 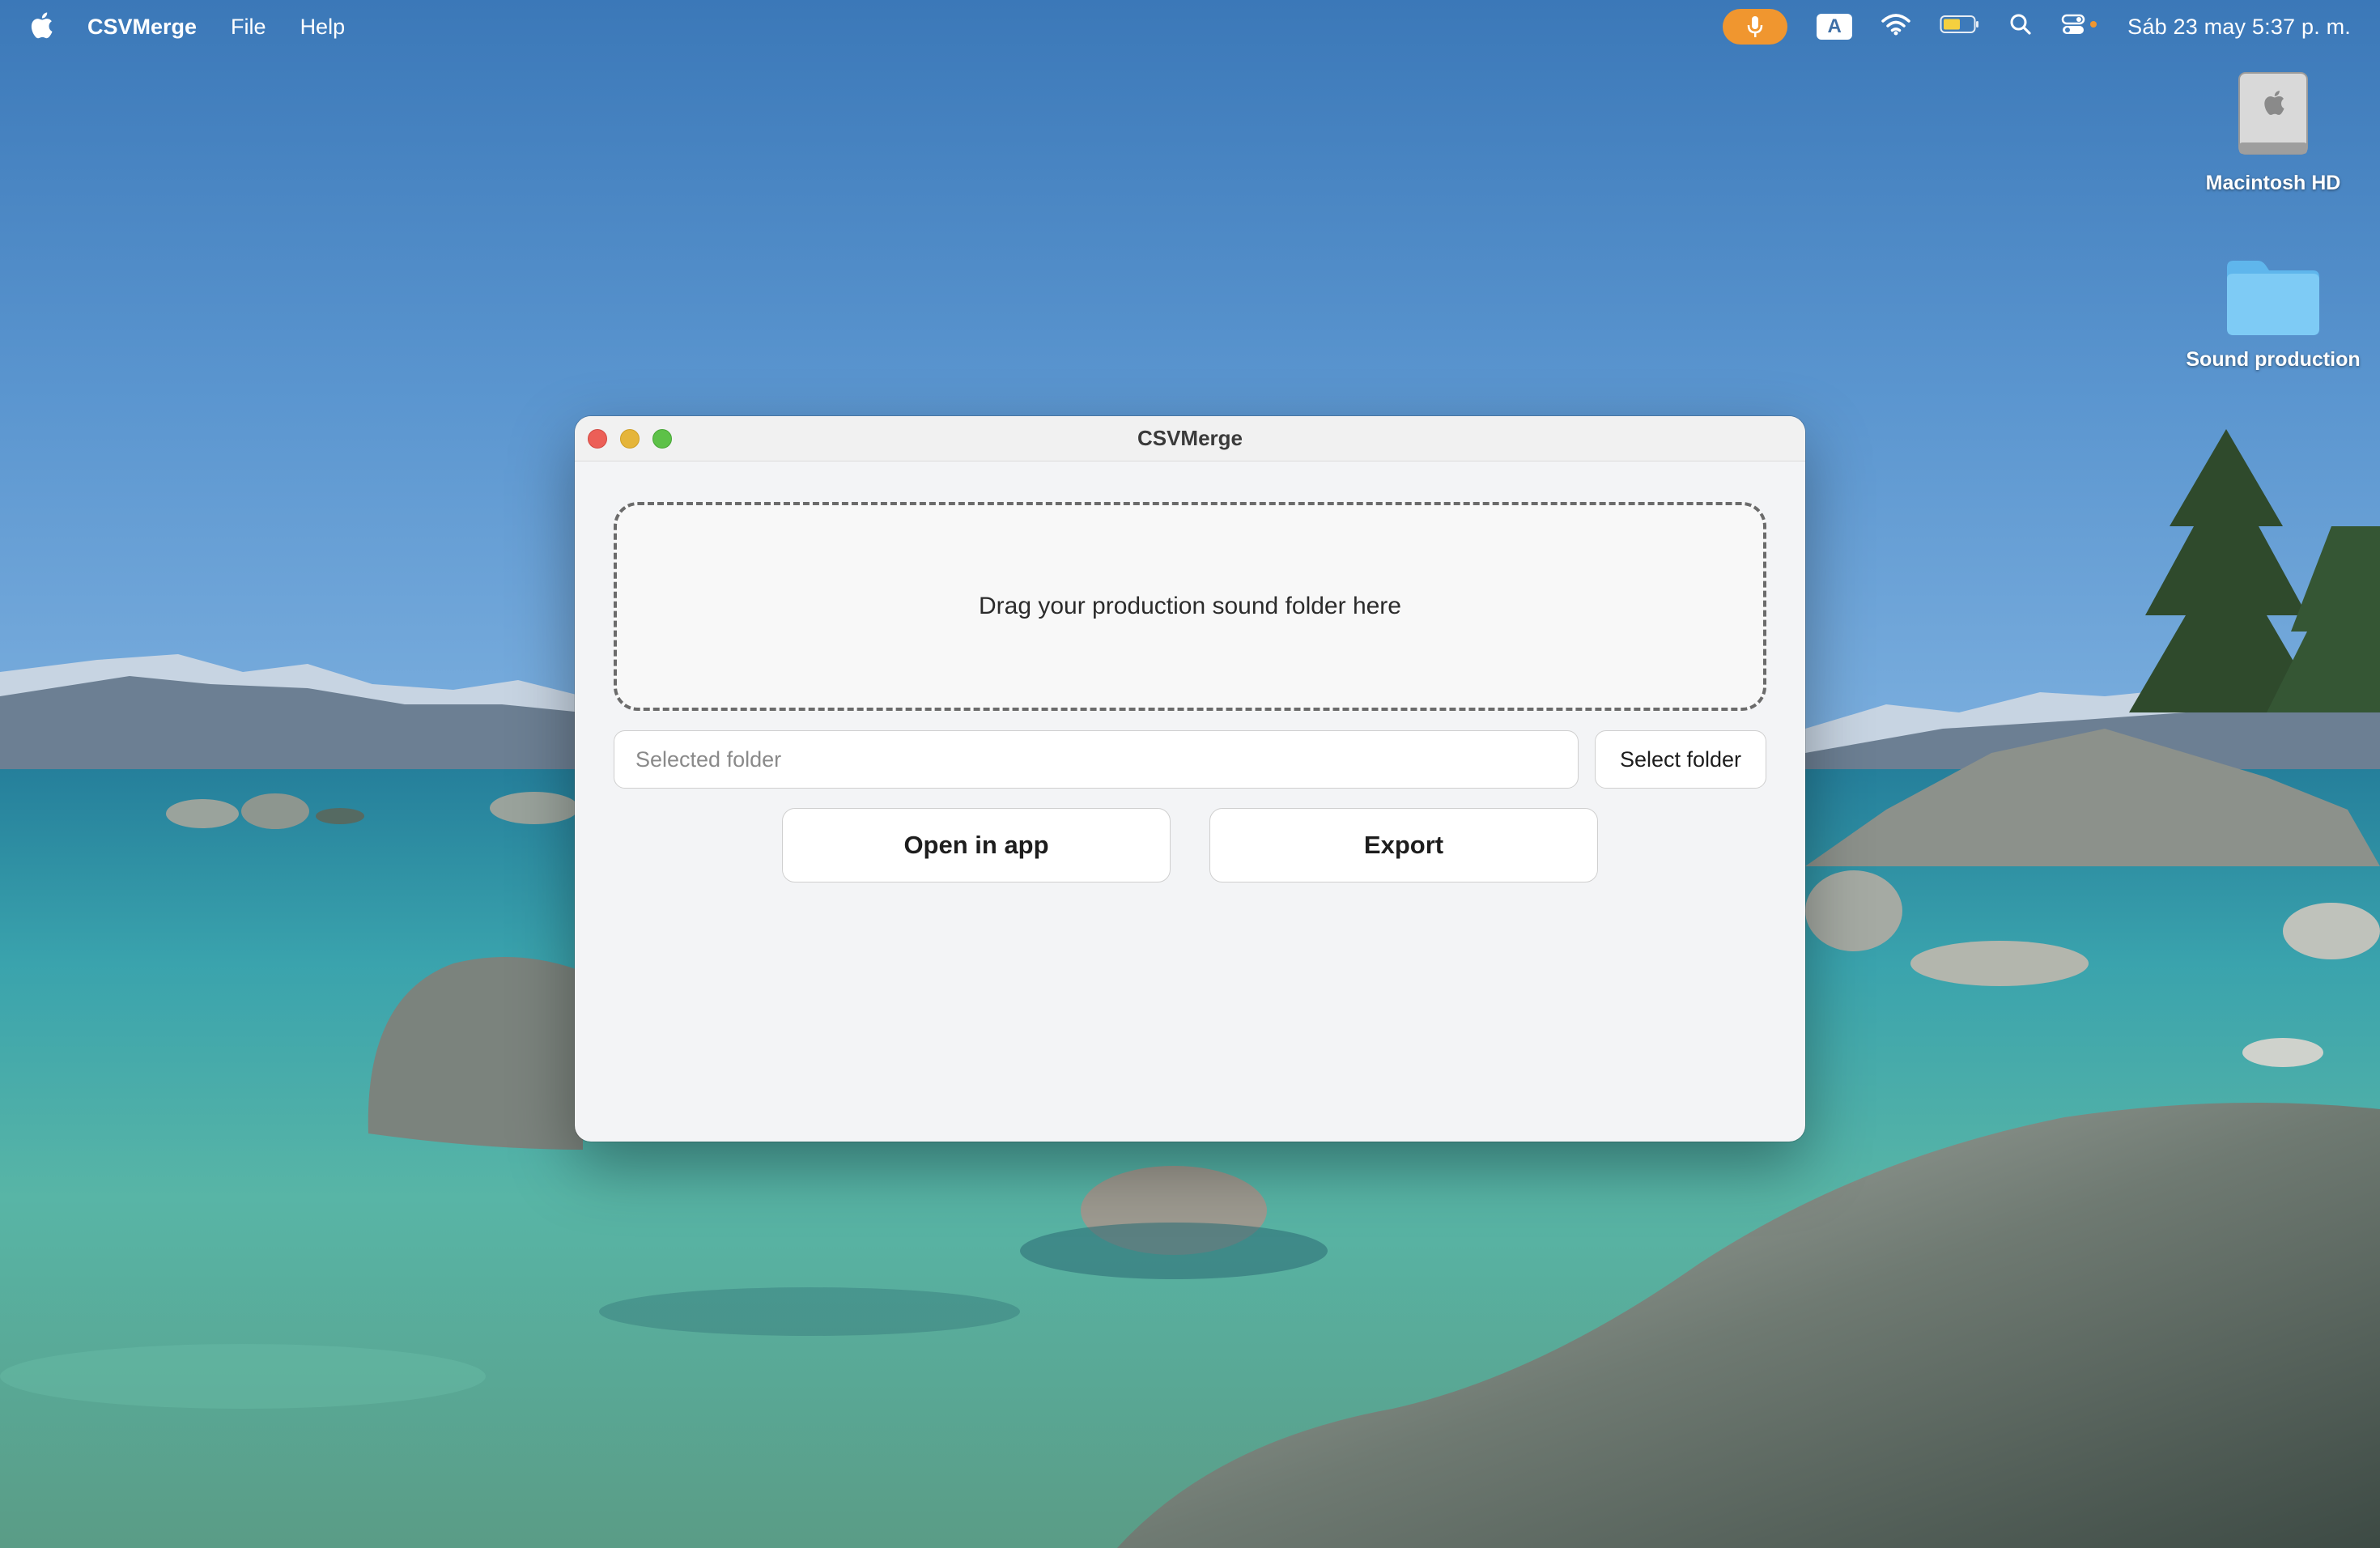 I want to click on drop-zone-text: Drag your production sound folder here, so click(x=1190, y=606).